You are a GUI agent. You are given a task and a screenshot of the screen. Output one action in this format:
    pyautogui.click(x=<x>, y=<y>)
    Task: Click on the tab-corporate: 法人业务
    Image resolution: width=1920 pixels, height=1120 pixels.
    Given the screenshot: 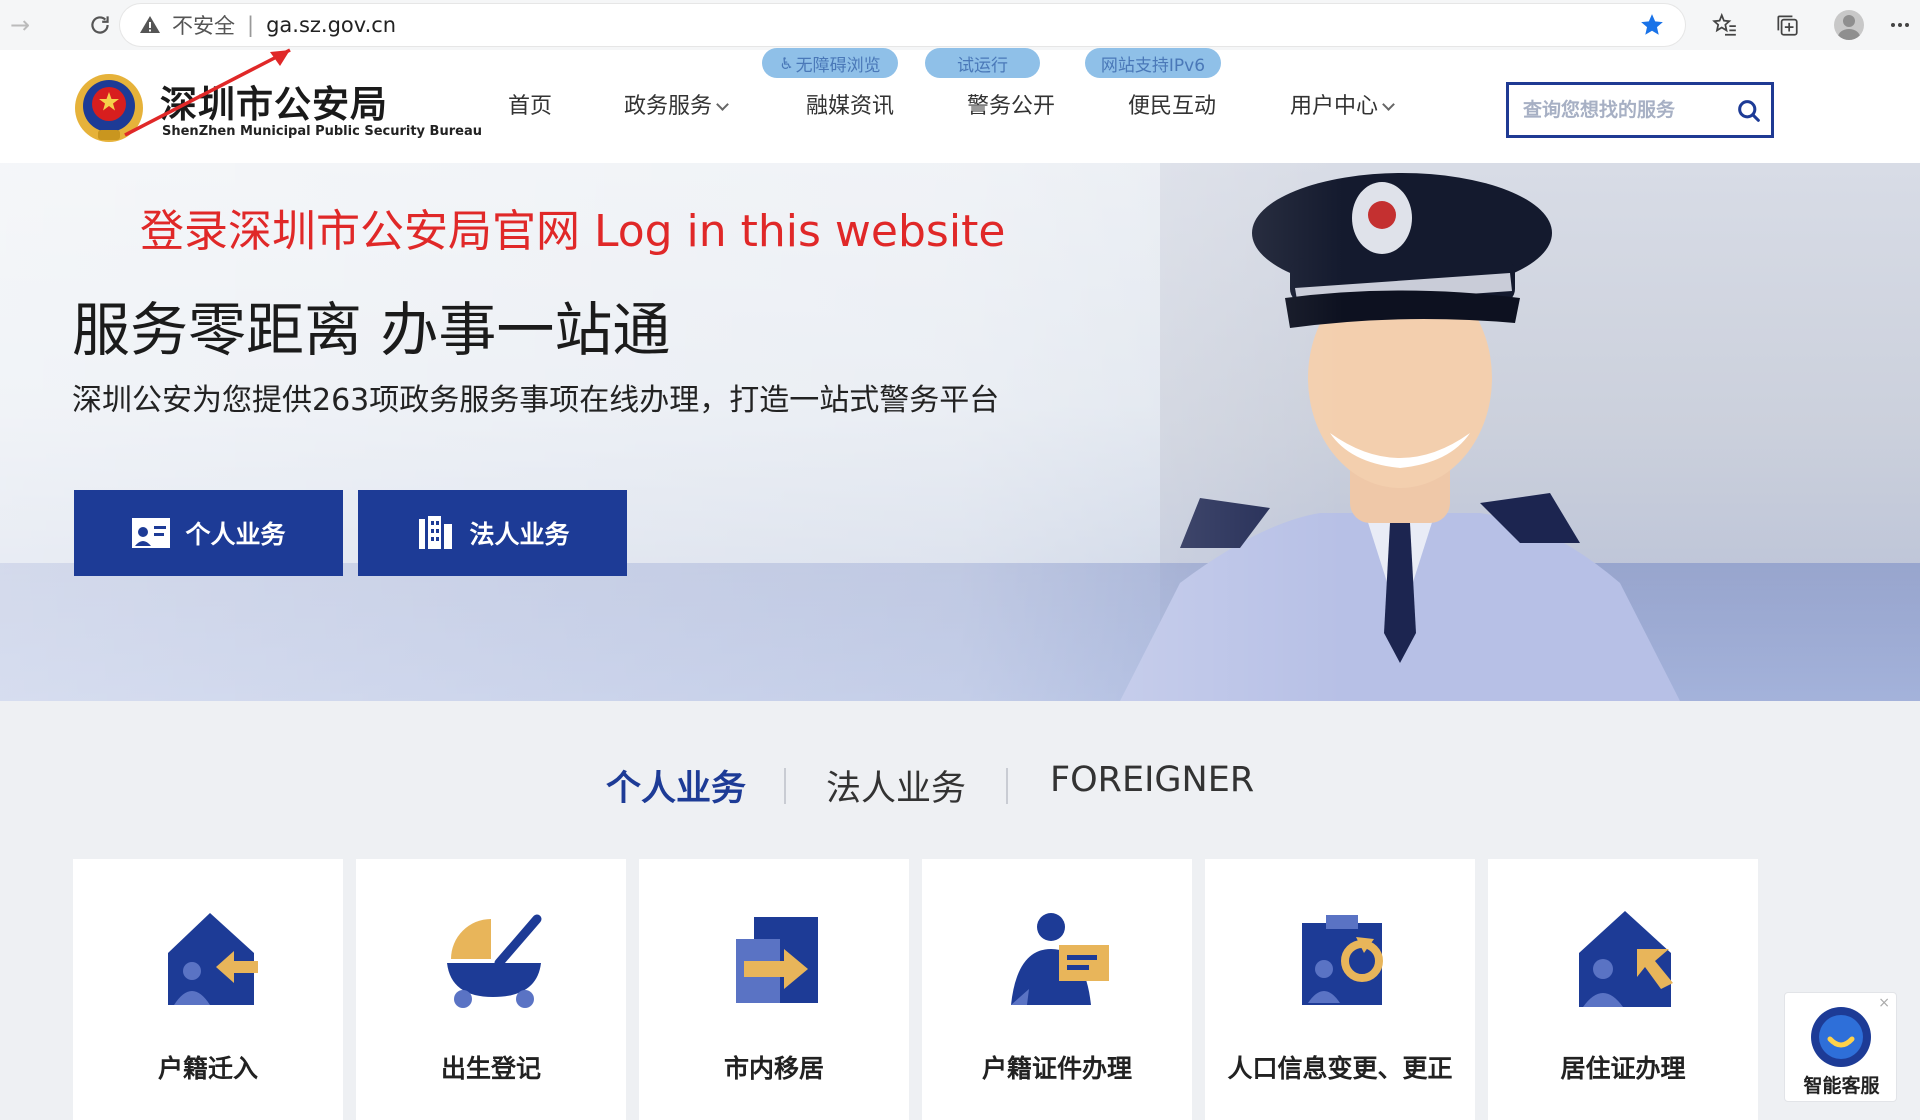 What is the action you would take?
    pyautogui.click(x=896, y=785)
    